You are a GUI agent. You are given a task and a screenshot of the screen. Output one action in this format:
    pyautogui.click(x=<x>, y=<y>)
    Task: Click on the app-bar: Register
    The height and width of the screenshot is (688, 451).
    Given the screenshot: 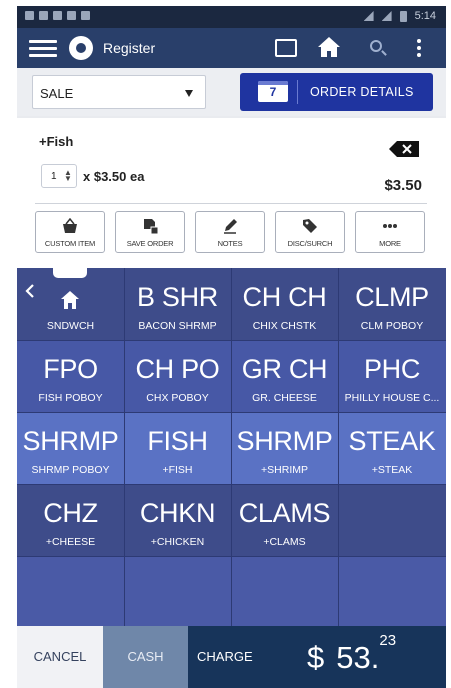 What is the action you would take?
    pyautogui.click(x=231, y=48)
    